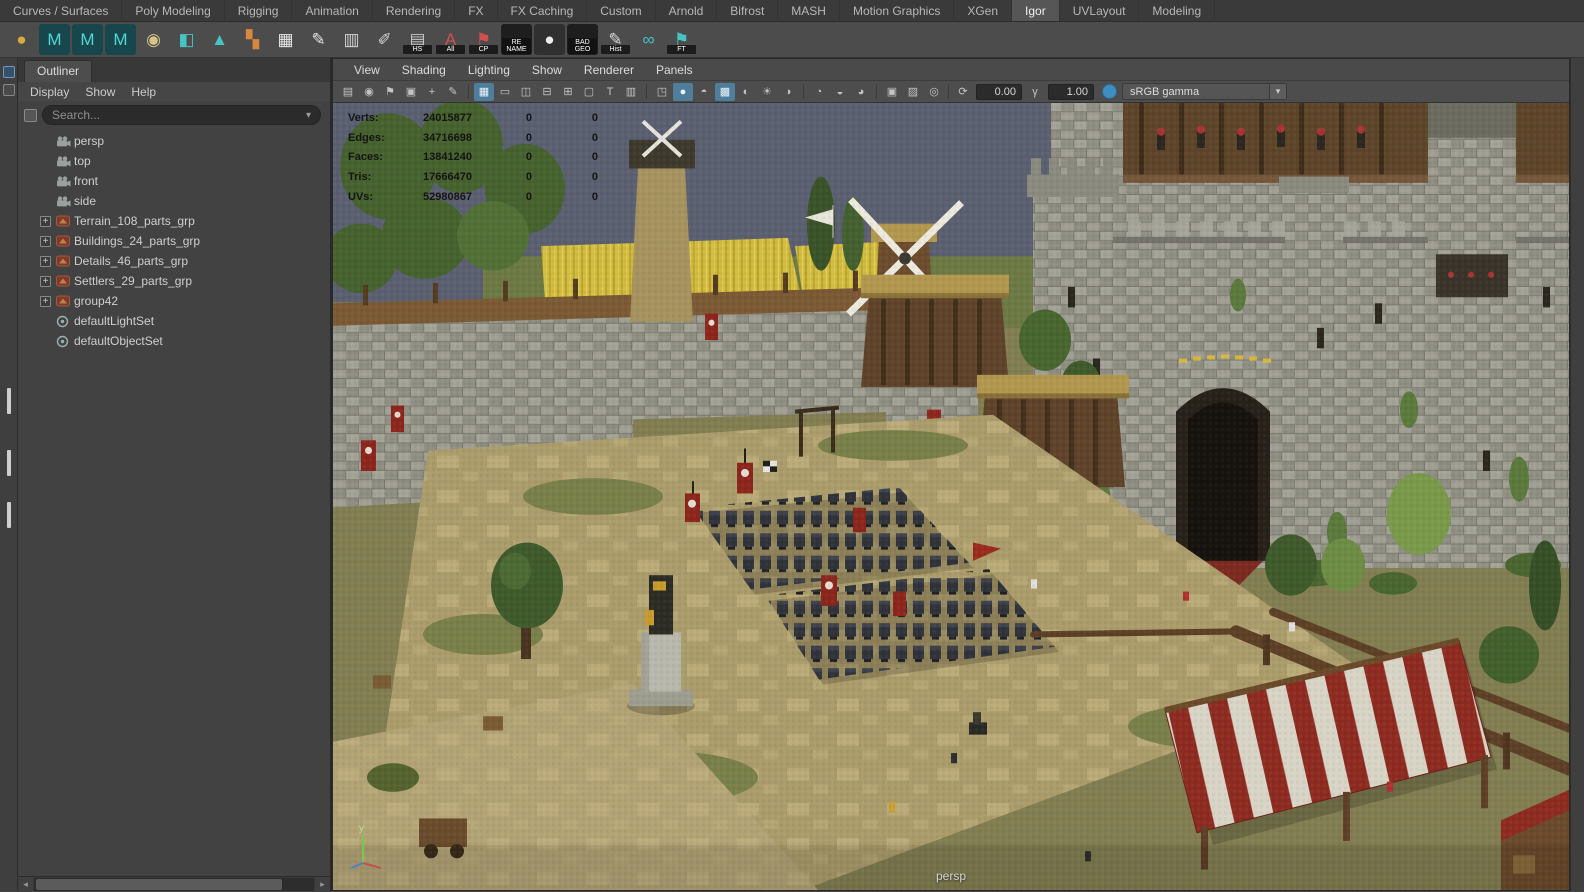 This screenshot has width=1584, height=892. I want to click on viewport-menu-view: View, so click(367, 70).